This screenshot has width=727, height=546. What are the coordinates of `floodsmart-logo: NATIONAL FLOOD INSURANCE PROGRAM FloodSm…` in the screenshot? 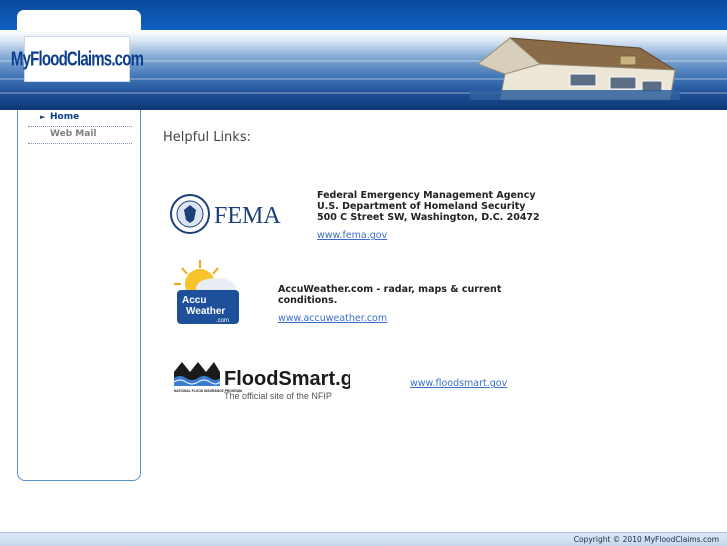 It's located at (261, 381).